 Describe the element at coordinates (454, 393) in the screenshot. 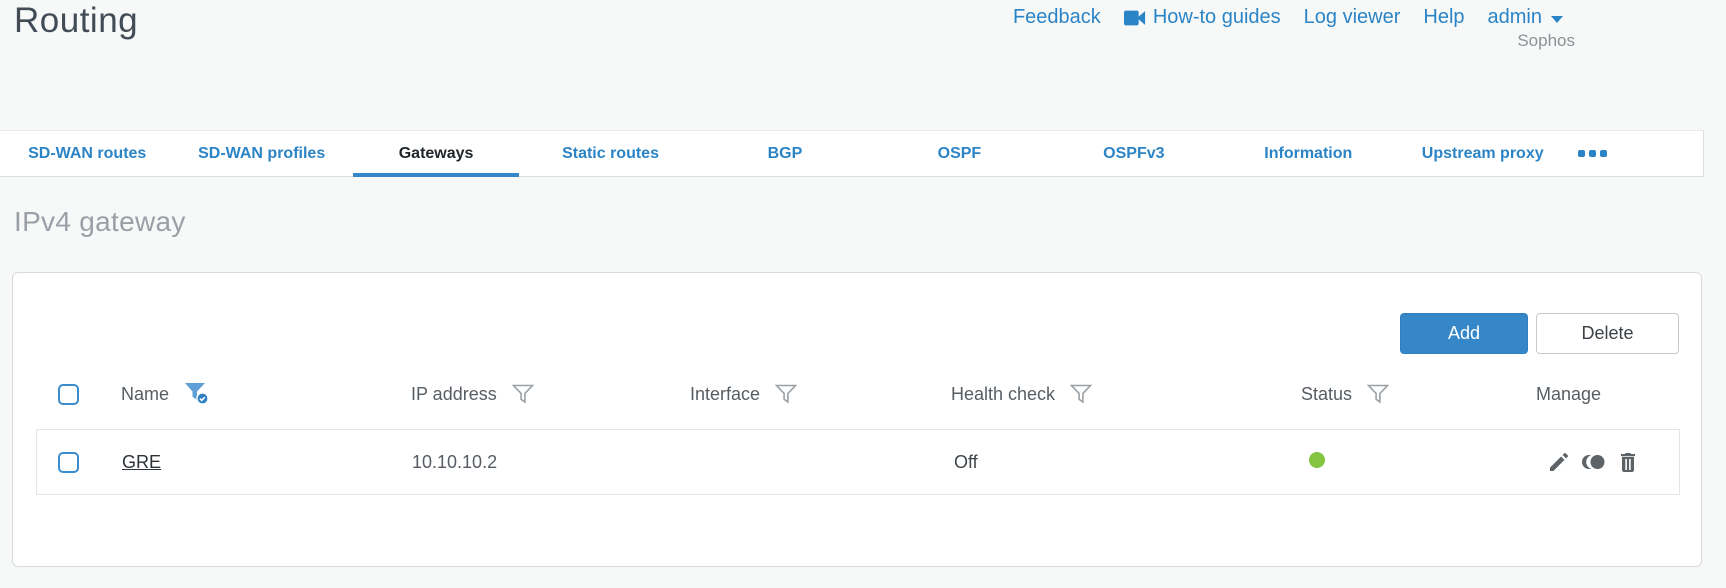

I see `column-header-ip-address: IP address` at that location.